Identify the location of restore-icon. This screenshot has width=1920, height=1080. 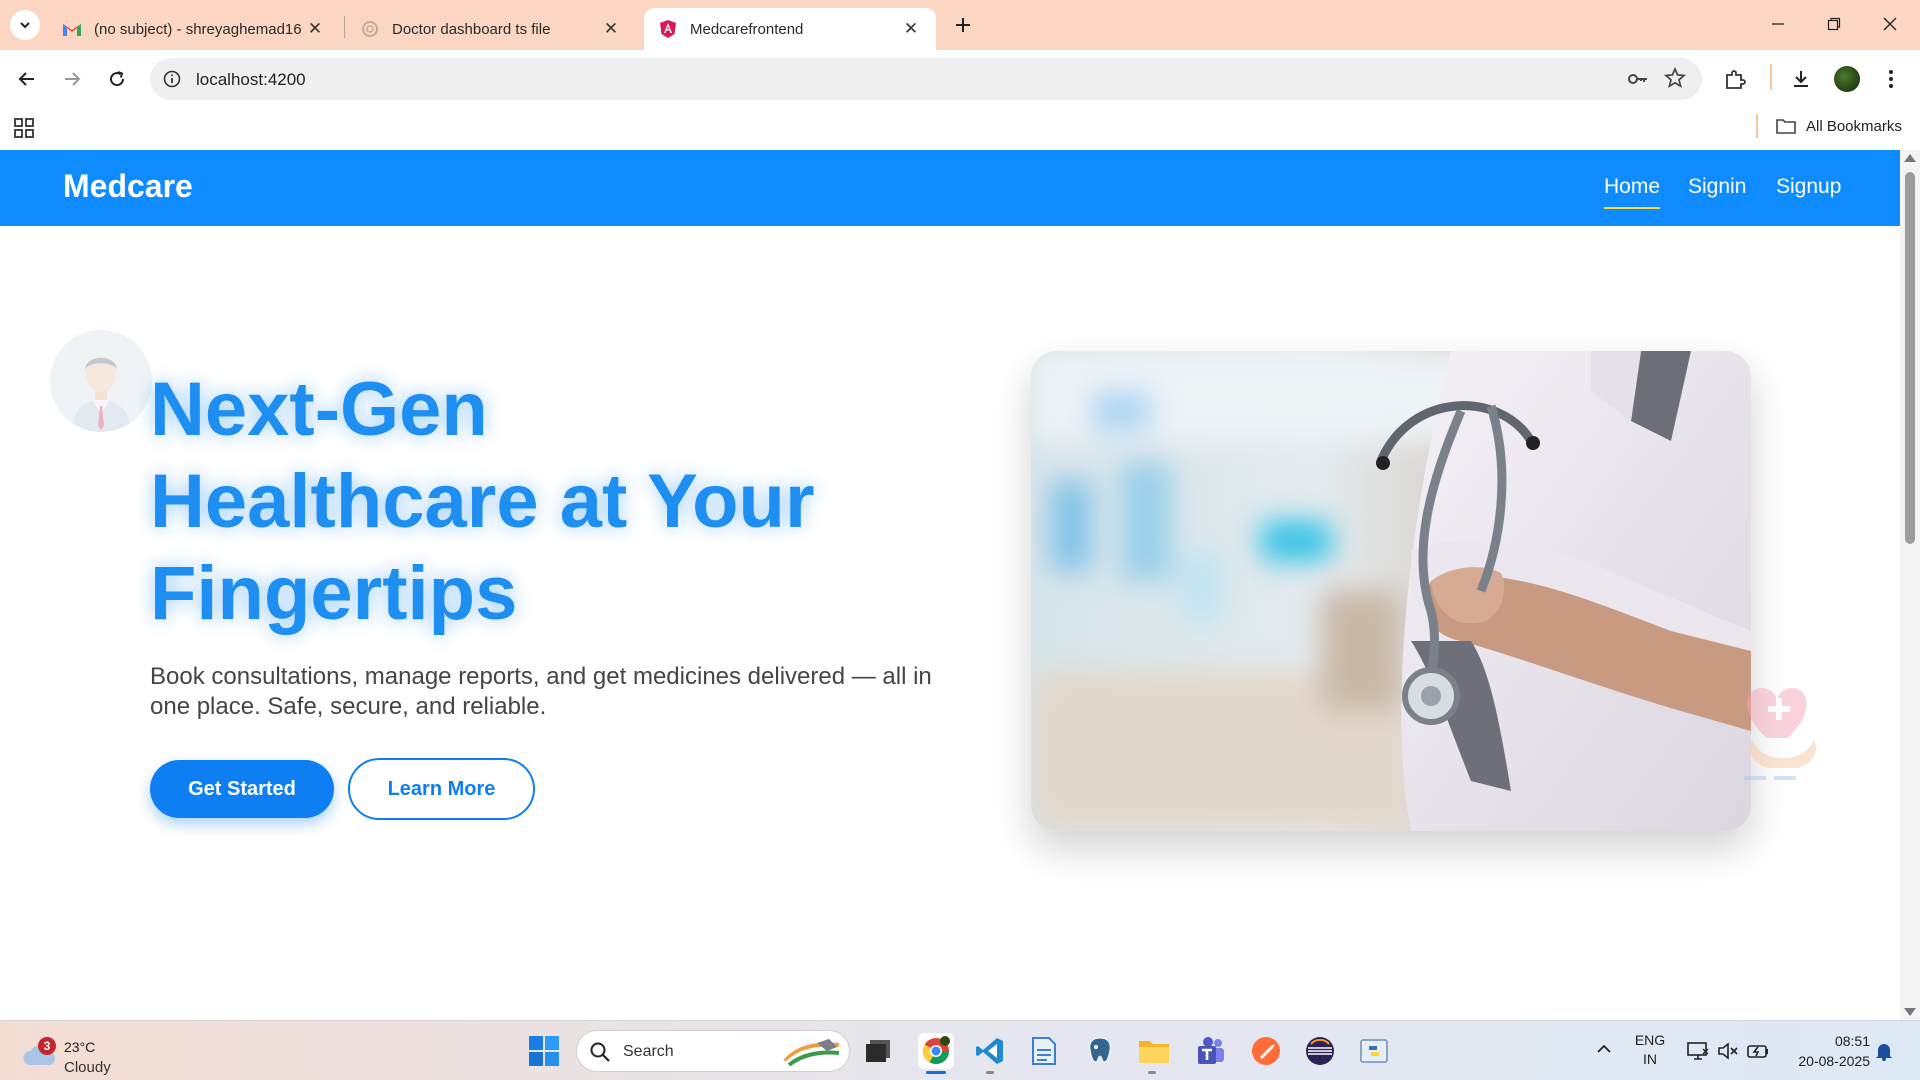
(1834, 24).